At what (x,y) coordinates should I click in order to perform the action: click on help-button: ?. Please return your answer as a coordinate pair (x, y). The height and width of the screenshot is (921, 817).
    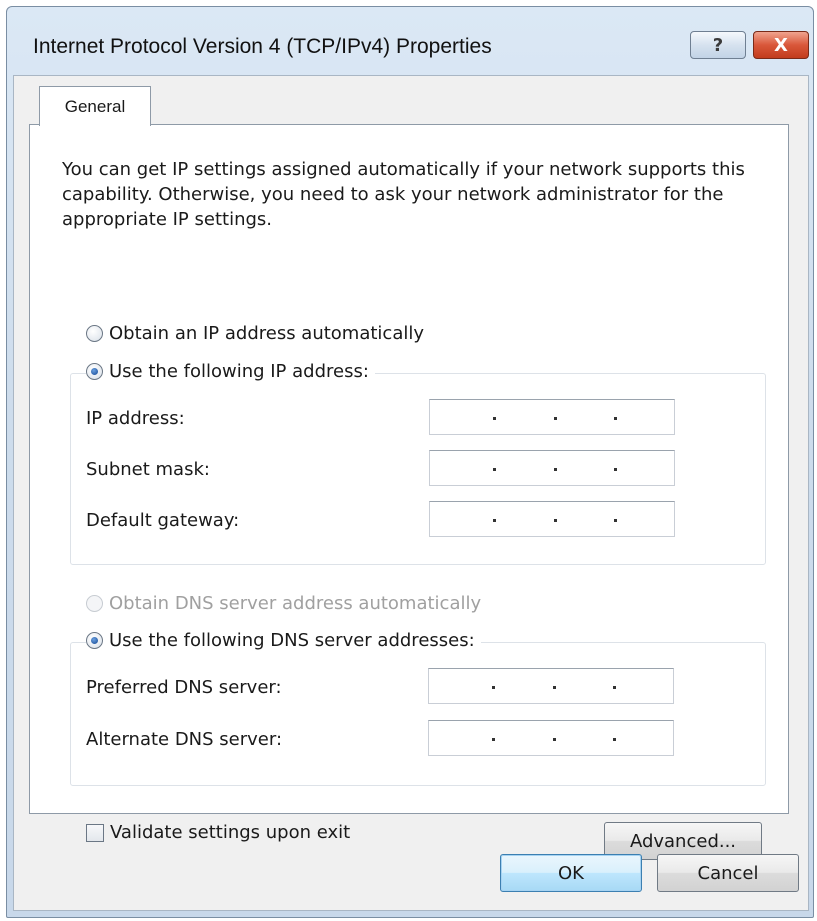
    Looking at the image, I should click on (718, 45).